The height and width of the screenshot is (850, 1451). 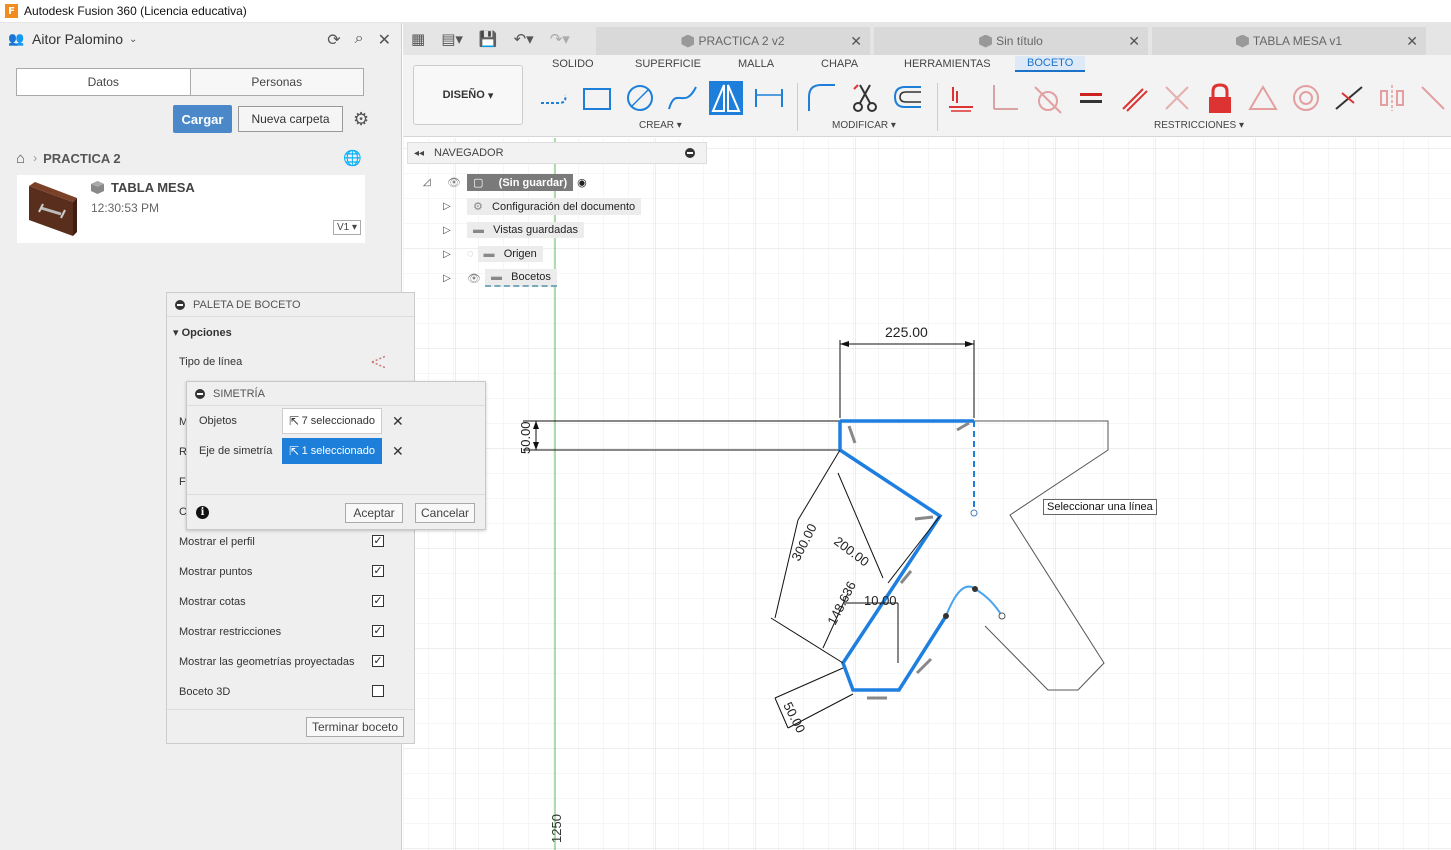 I want to click on midpoint-constraint-icon, so click(x=1349, y=98).